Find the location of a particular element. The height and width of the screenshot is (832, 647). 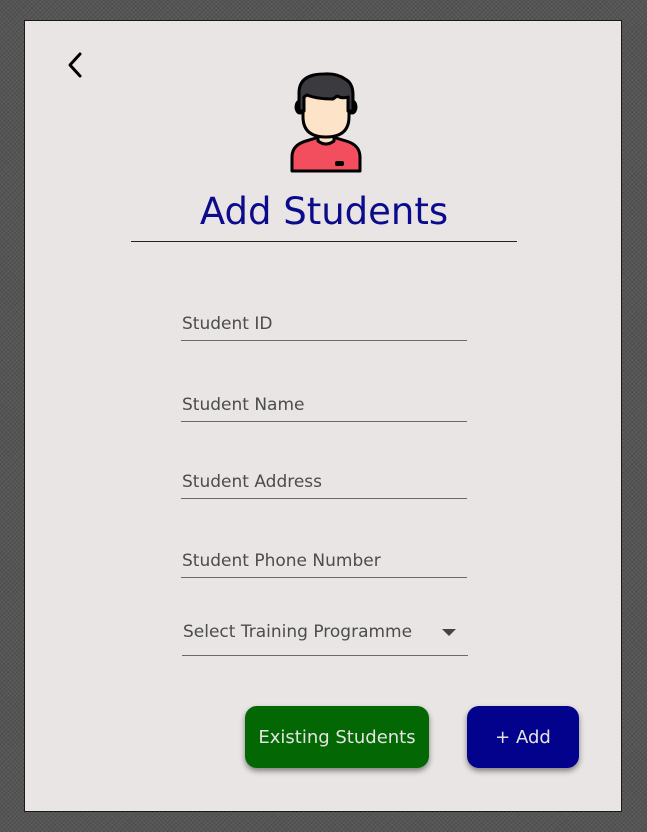

chevron-left-icon is located at coordinates (75, 65).